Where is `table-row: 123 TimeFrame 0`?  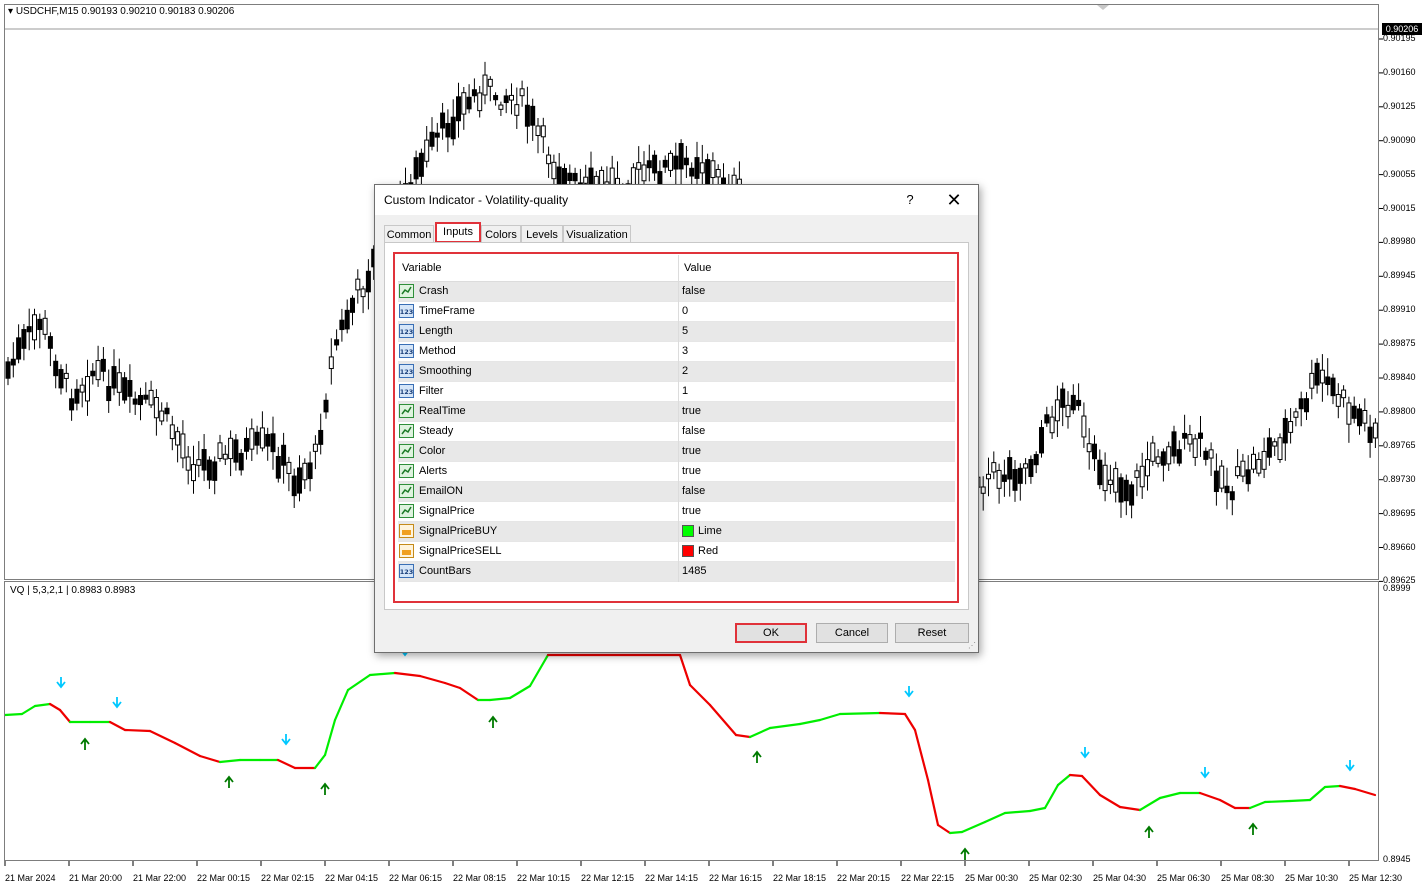 table-row: 123 TimeFrame 0 is located at coordinates (676, 312).